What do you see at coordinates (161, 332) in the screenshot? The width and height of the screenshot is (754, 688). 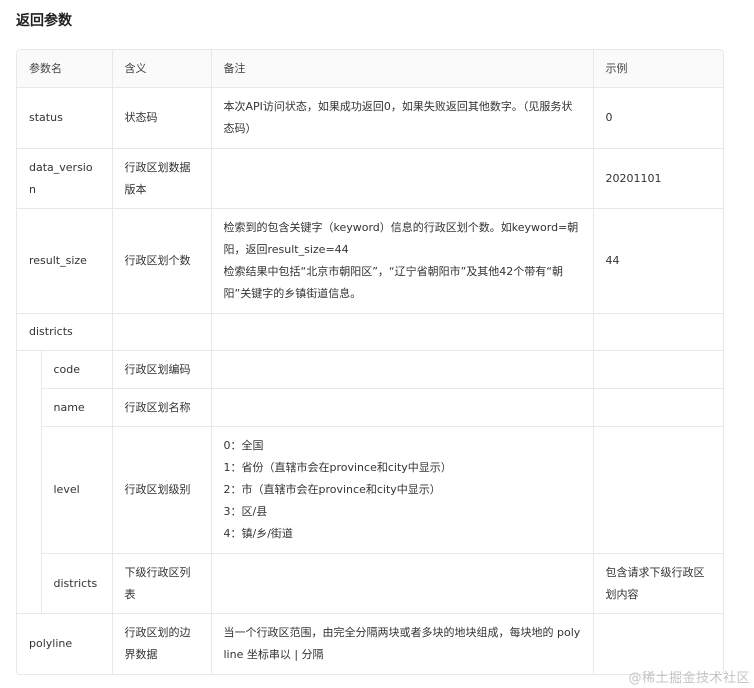 I see `param-meaning` at bounding box center [161, 332].